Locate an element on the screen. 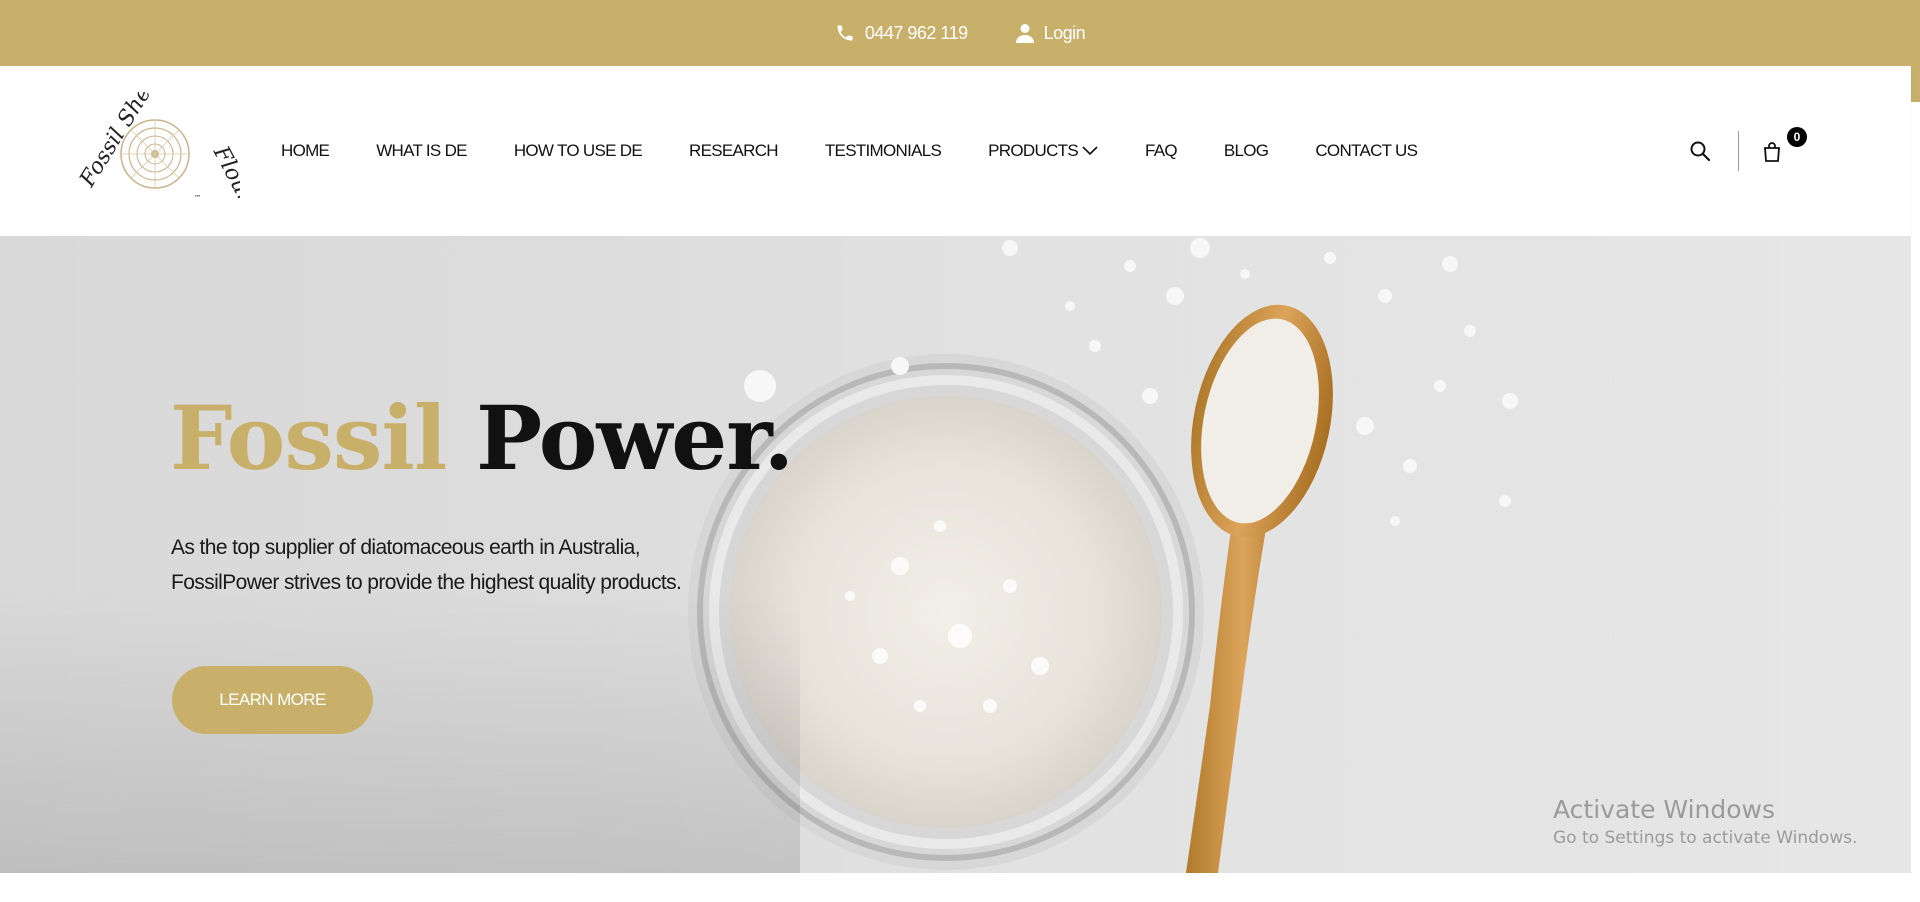  nav-faq-label: FAQ is located at coordinates (1161, 150).